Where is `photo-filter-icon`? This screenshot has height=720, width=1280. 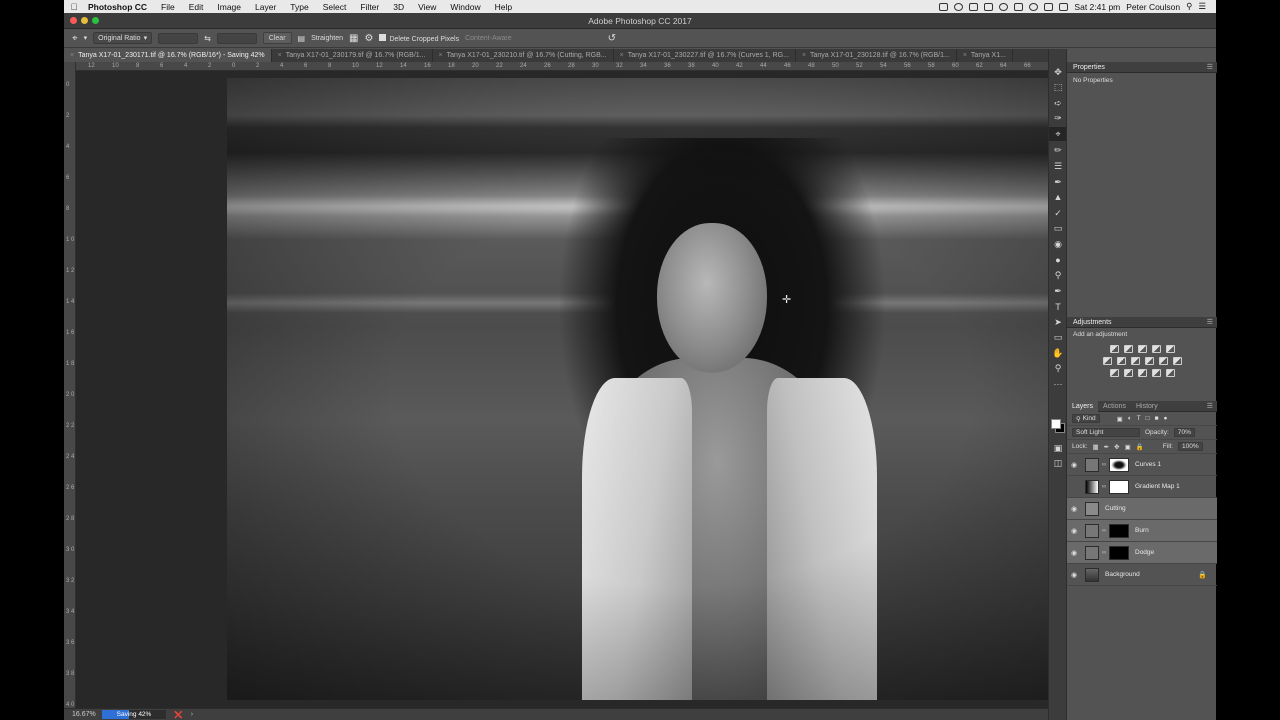 photo-filter-icon is located at coordinates (1149, 361).